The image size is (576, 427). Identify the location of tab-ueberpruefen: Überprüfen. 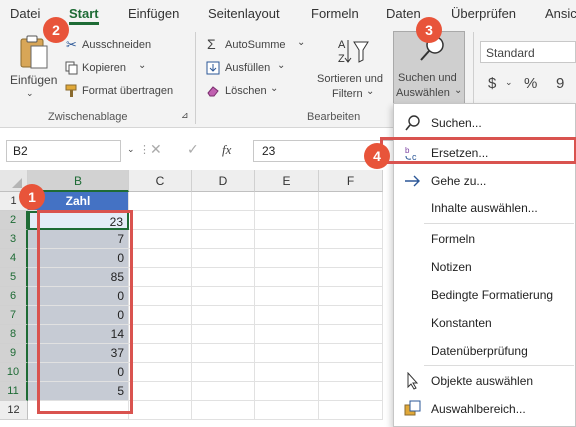
(483, 13).